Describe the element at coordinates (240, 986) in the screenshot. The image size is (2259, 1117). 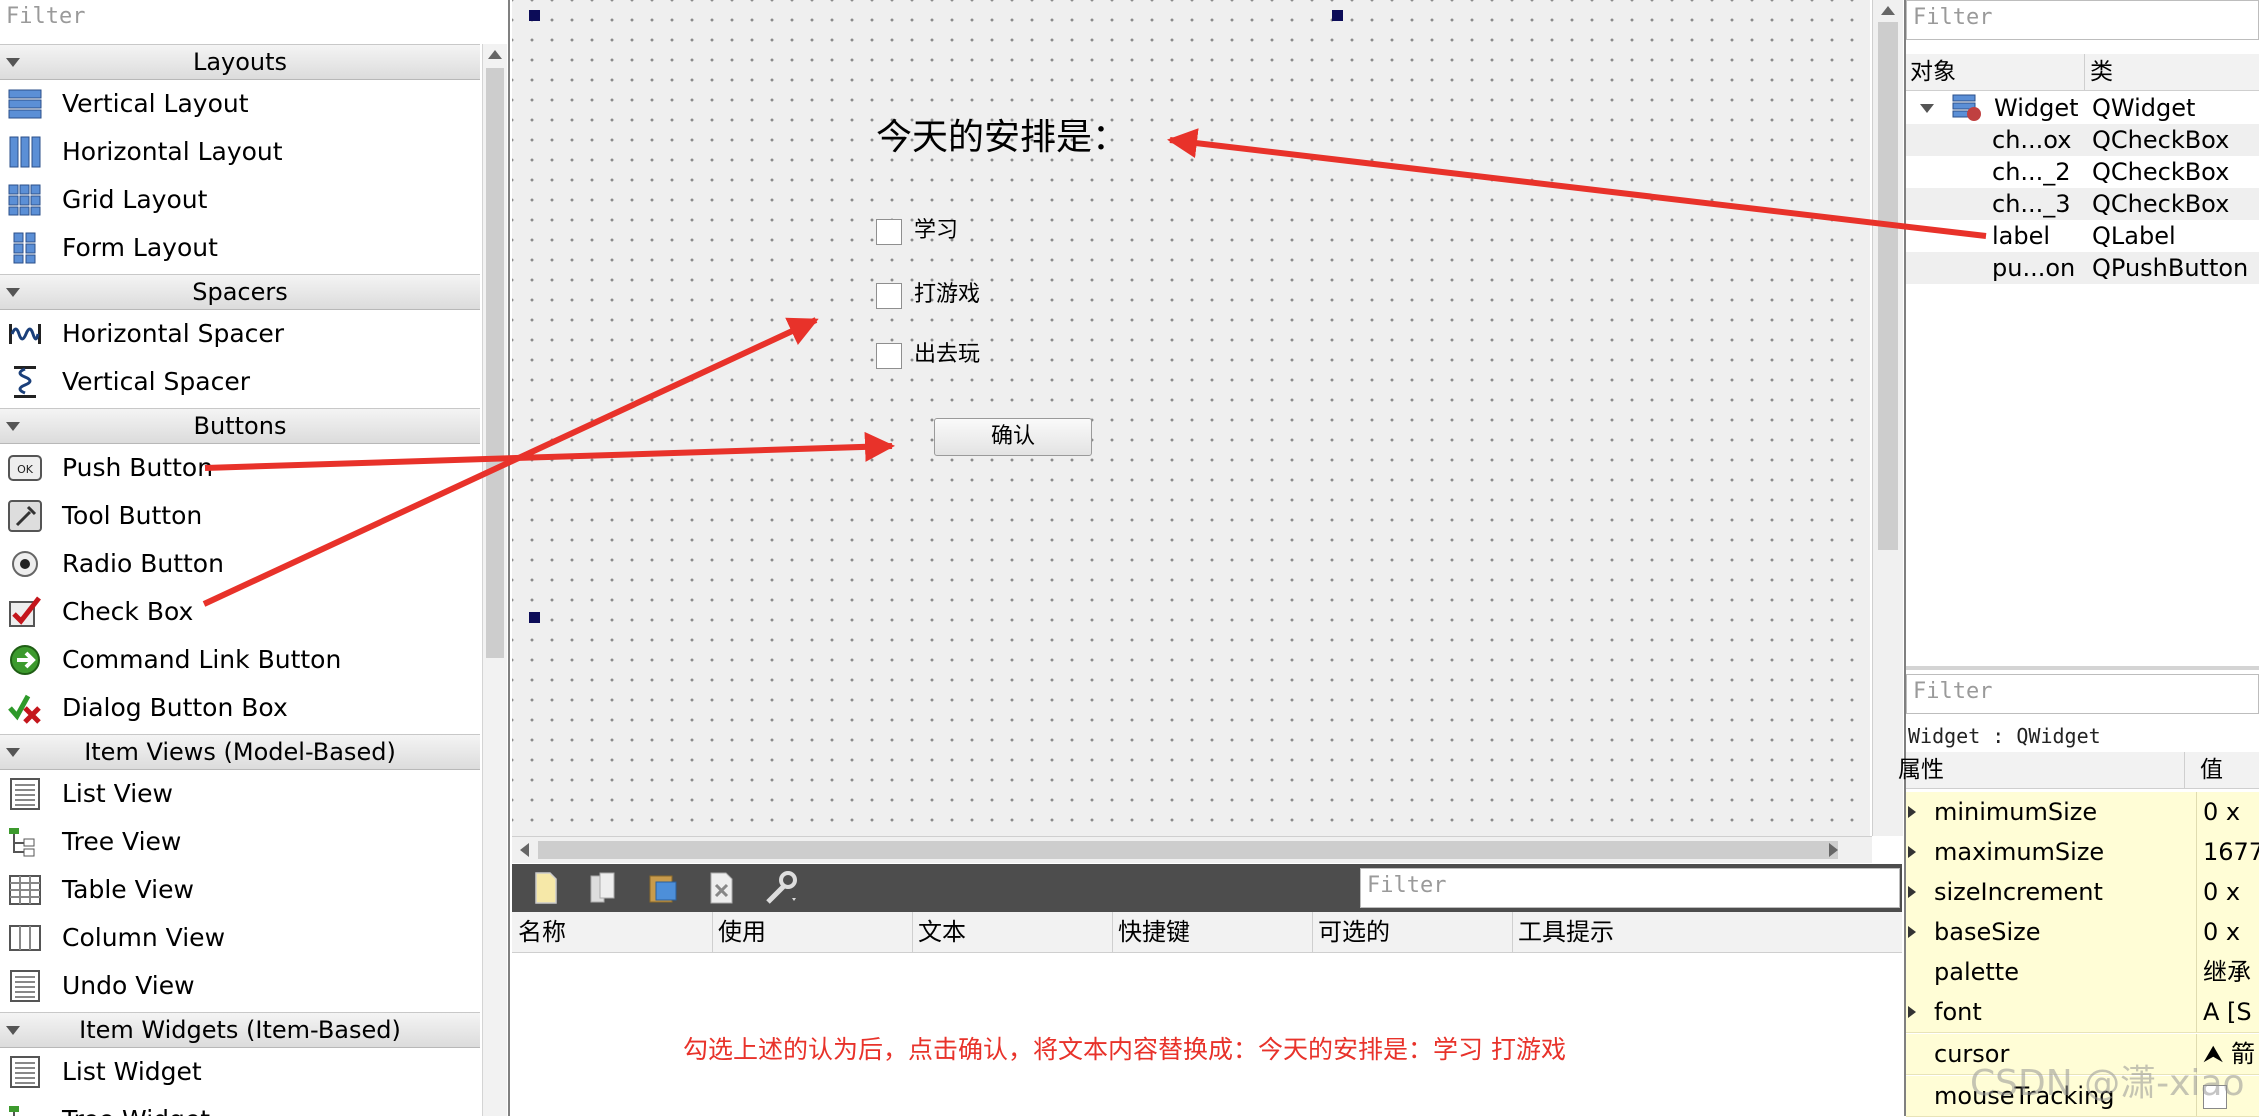
I see `widget-undo-view: Undo View` at that location.